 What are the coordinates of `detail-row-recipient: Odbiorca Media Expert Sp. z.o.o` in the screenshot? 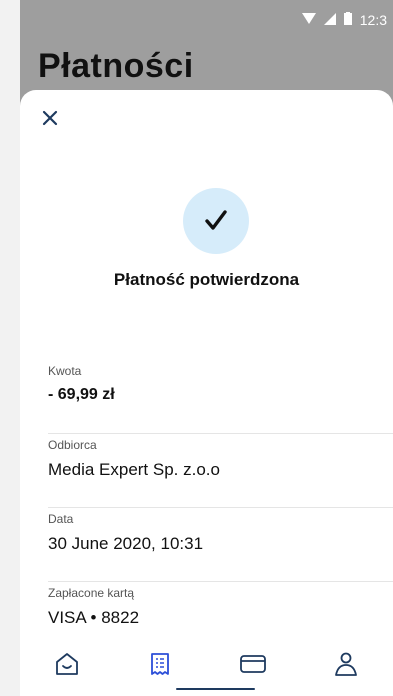 It's located at (220, 471).